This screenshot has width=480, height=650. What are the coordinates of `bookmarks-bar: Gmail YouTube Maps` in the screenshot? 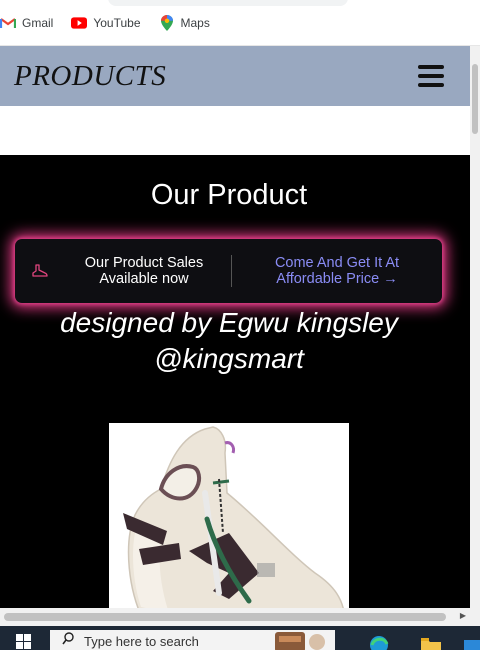 It's located at (240, 23).